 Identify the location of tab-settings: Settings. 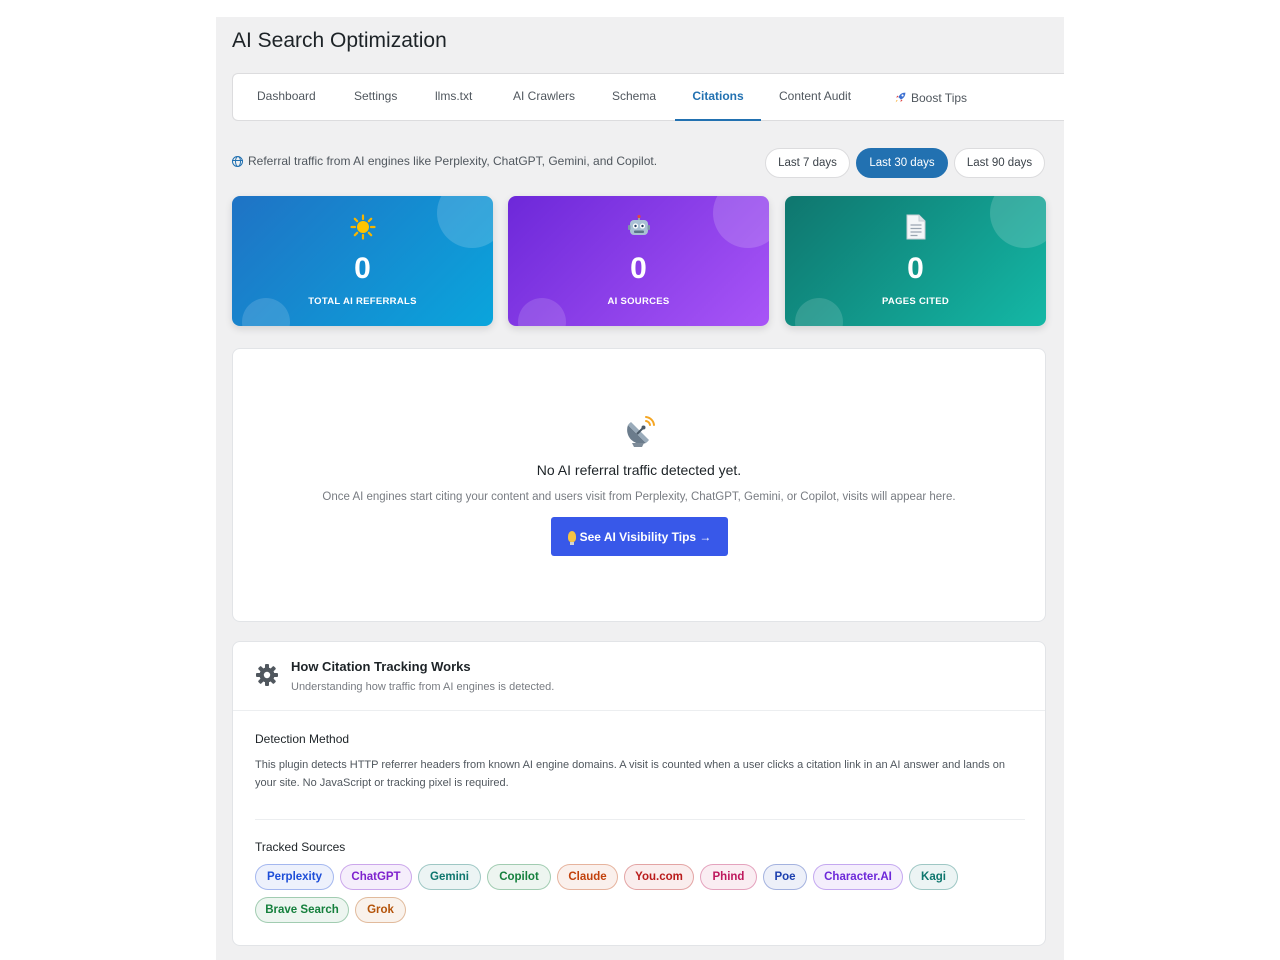
(375, 97).